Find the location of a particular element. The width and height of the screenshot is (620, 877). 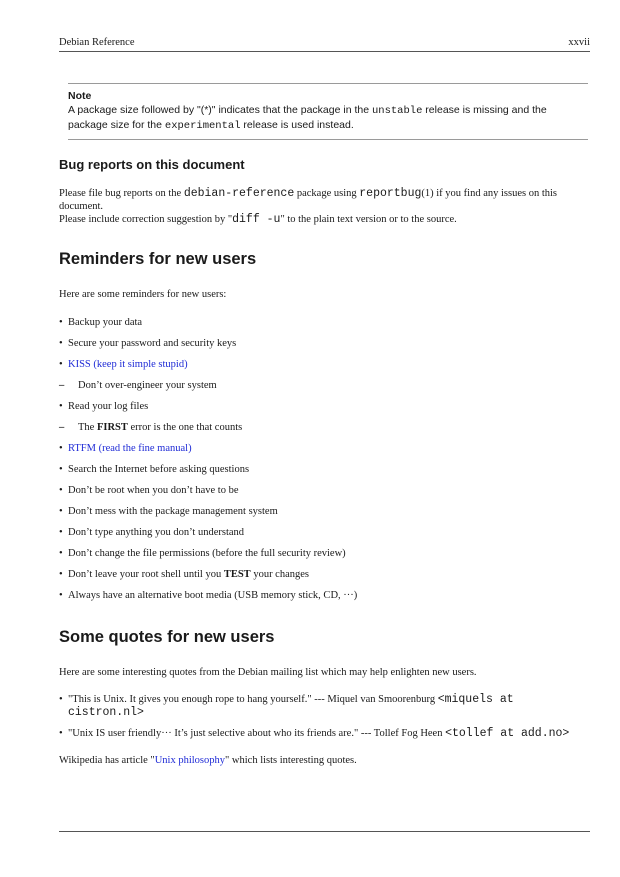

reminders-intro: Here are some reminders for new users: is located at coordinates (143, 294).